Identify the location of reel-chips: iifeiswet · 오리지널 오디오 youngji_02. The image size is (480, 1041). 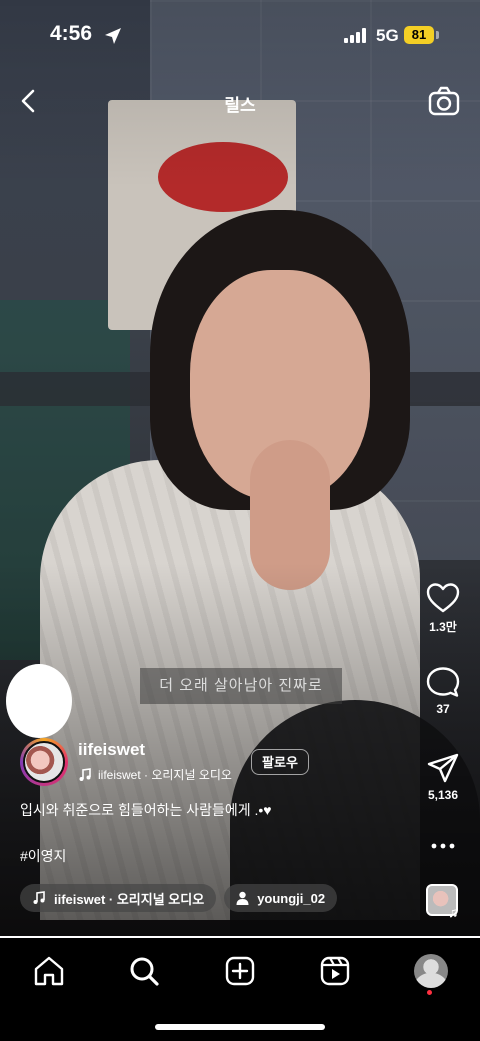
(179, 898).